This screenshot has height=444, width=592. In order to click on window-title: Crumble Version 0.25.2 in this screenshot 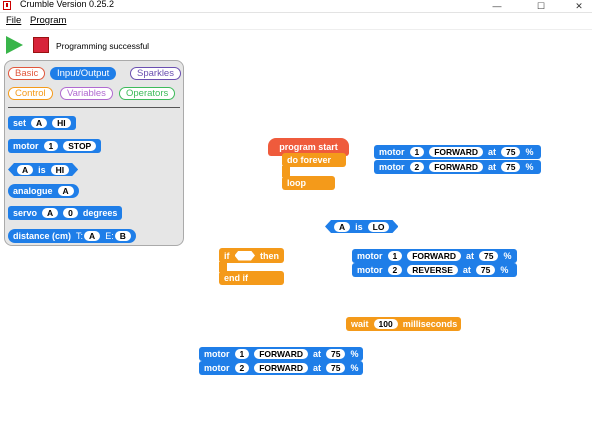, I will do `click(67, 4)`.